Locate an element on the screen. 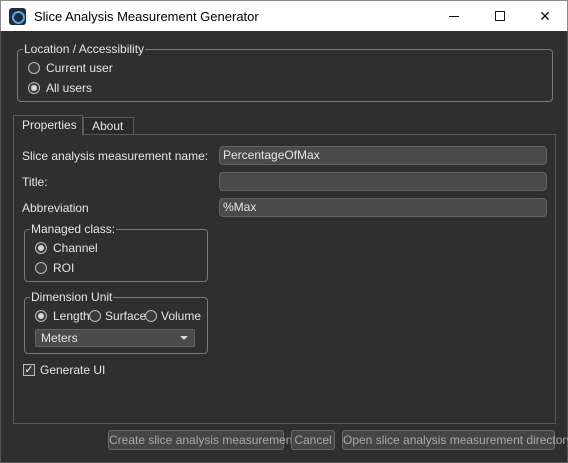 This screenshot has width=568, height=463. window-title: Slice Analysis Measurement Generator is located at coordinates (146, 16).